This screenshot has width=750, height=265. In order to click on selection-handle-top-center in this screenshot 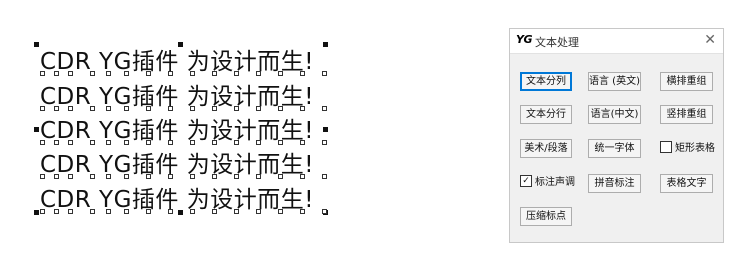, I will do `click(180, 44)`.